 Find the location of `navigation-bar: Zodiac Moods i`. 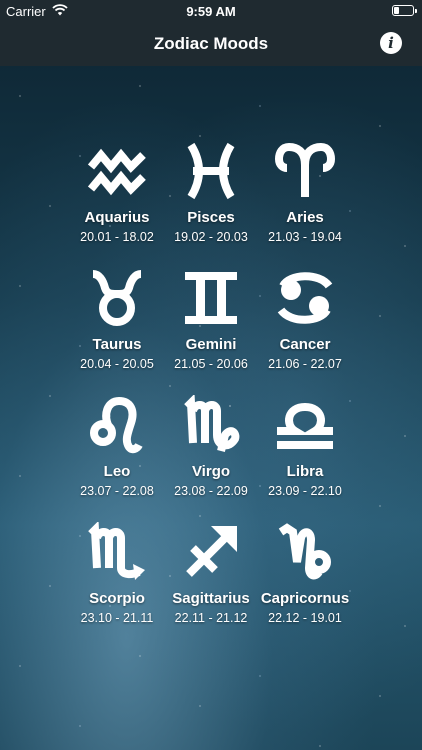

navigation-bar: Zodiac Moods i is located at coordinates (211, 44).